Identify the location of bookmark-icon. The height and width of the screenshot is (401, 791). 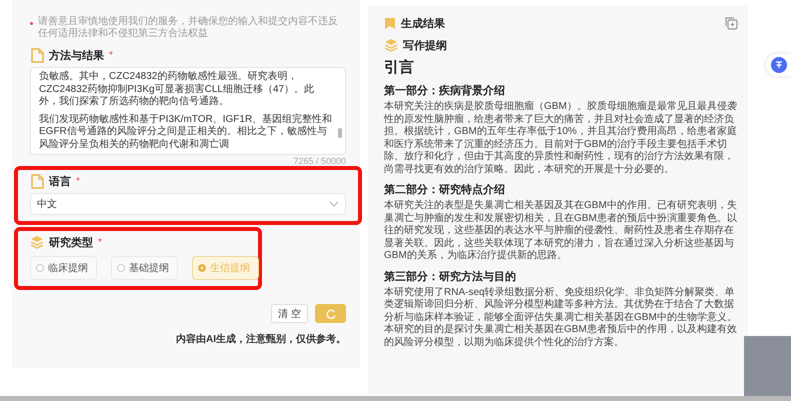
(390, 23).